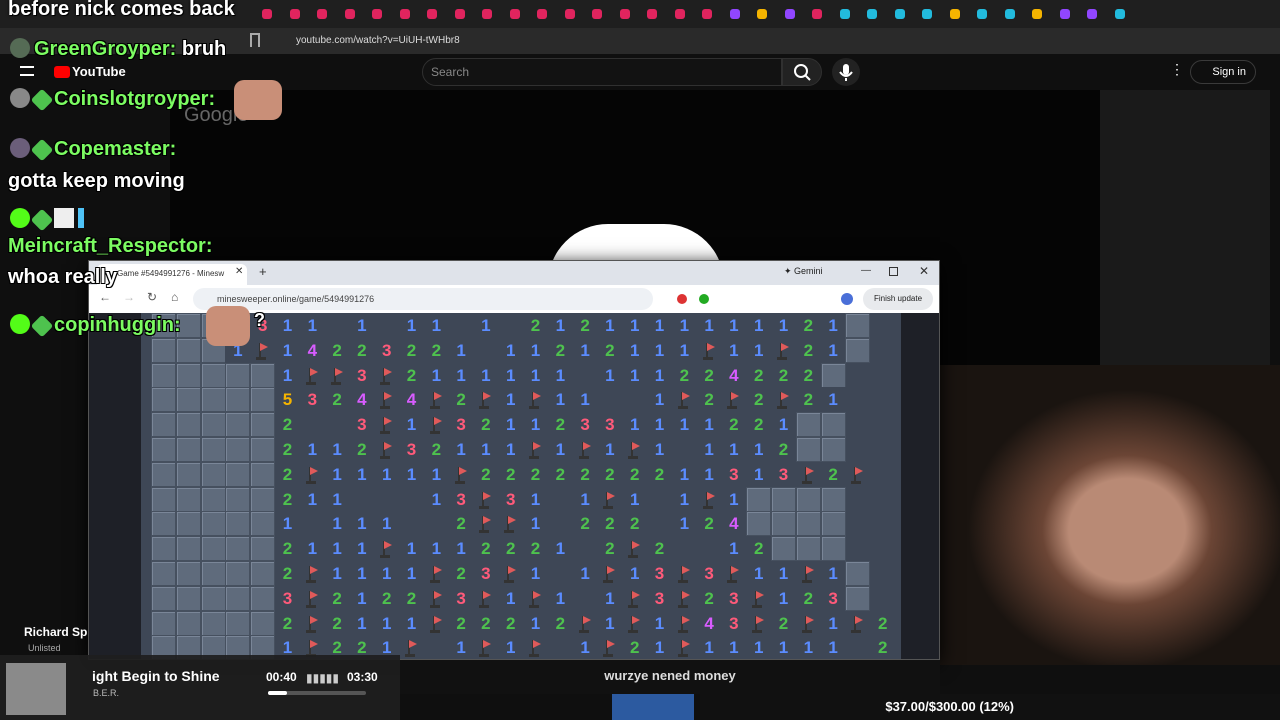  I want to click on sign-in-button: Sign in, so click(1223, 72).